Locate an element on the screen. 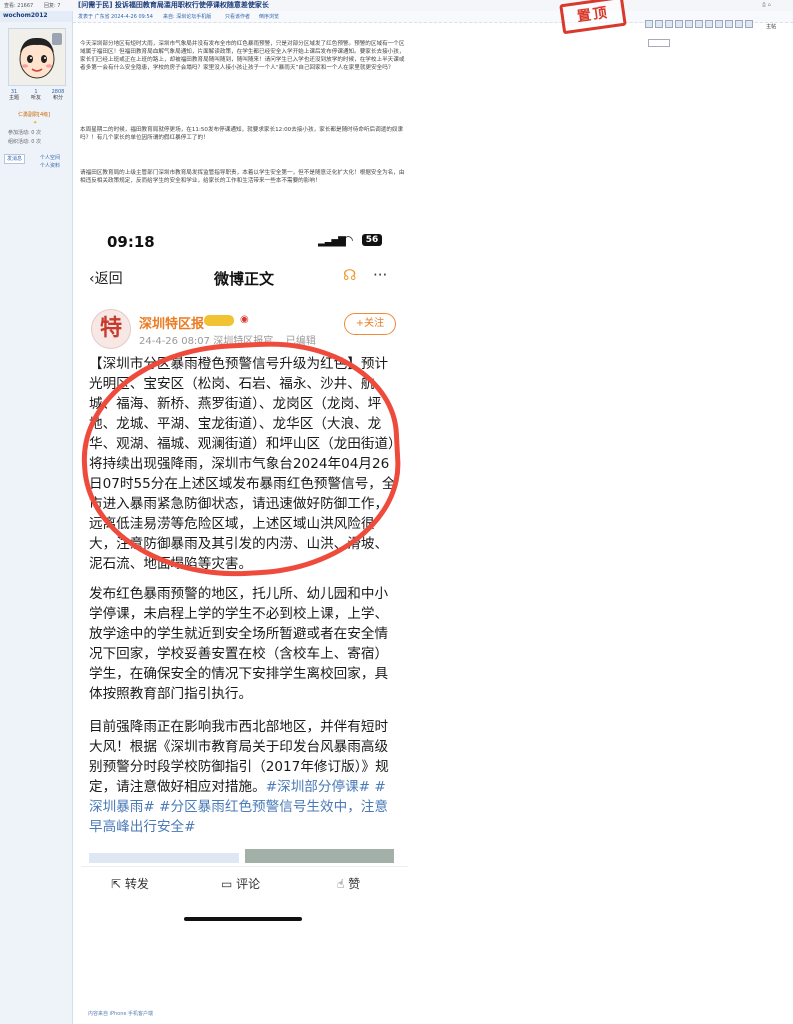  post-author-location: 发表于 广东省 is located at coordinates (94, 17).